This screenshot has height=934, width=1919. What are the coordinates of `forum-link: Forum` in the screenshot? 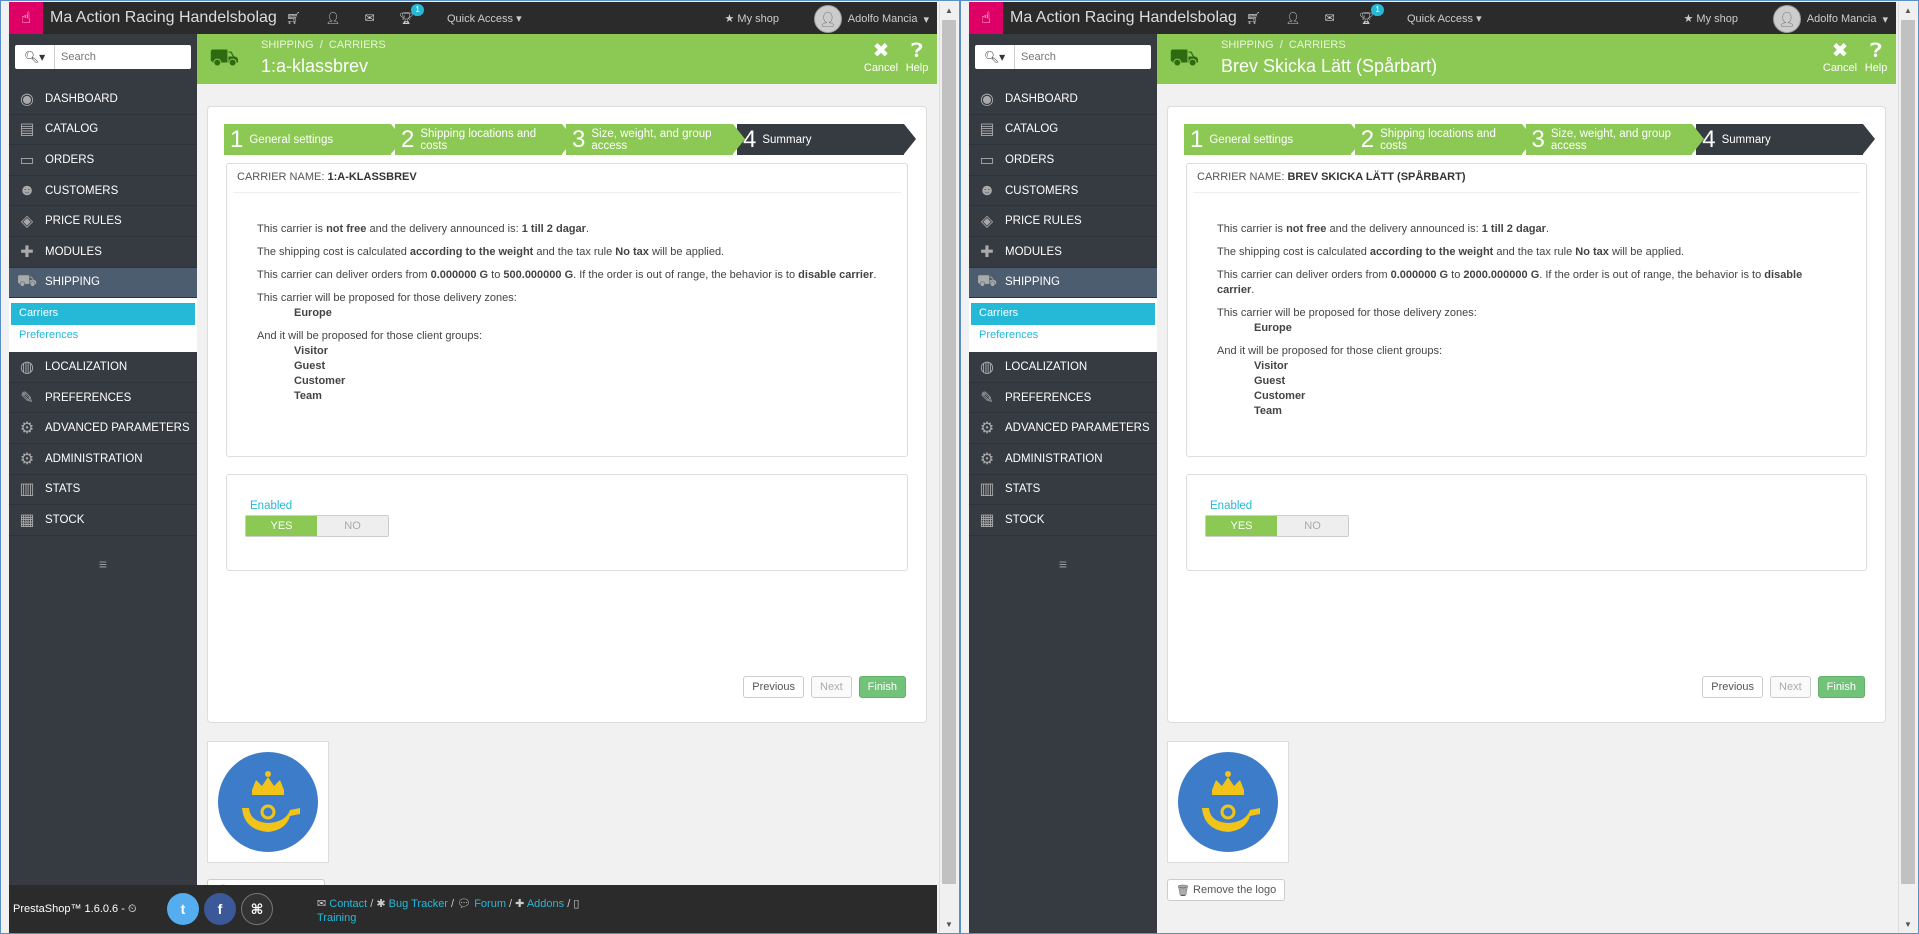 It's located at (490, 904).